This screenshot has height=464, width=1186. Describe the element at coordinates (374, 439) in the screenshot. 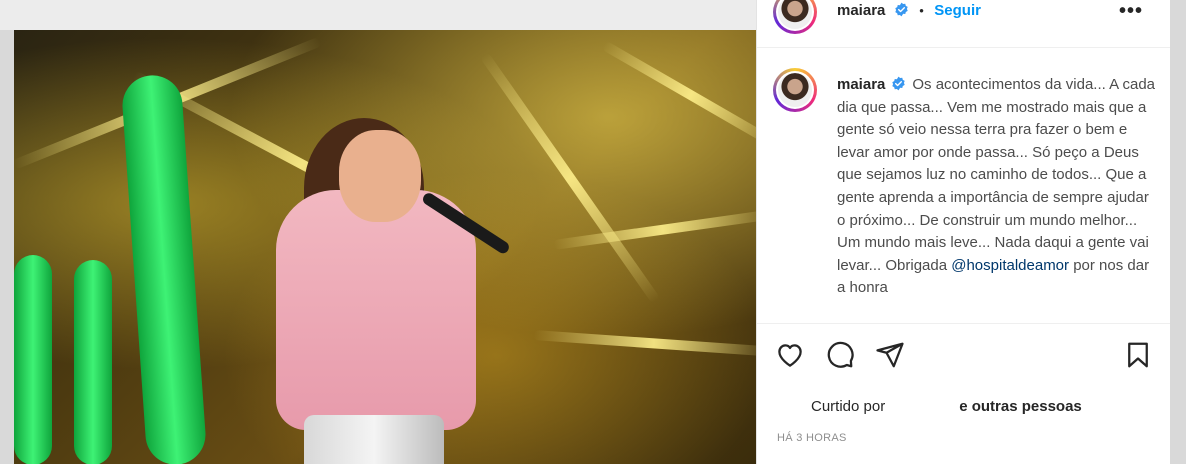

I see `singer-pants` at that location.